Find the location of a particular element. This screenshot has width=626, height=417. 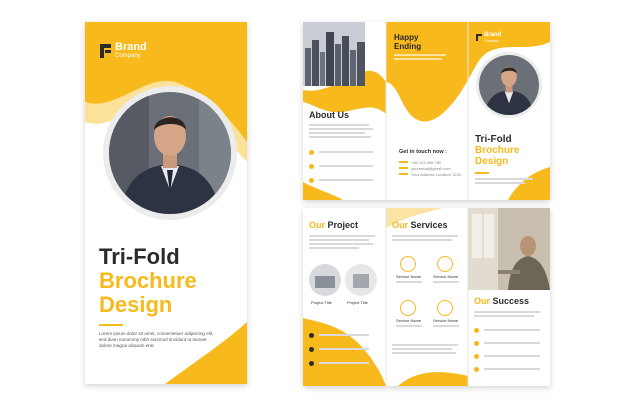

service-name-4: Service Name is located at coordinates (446, 320).